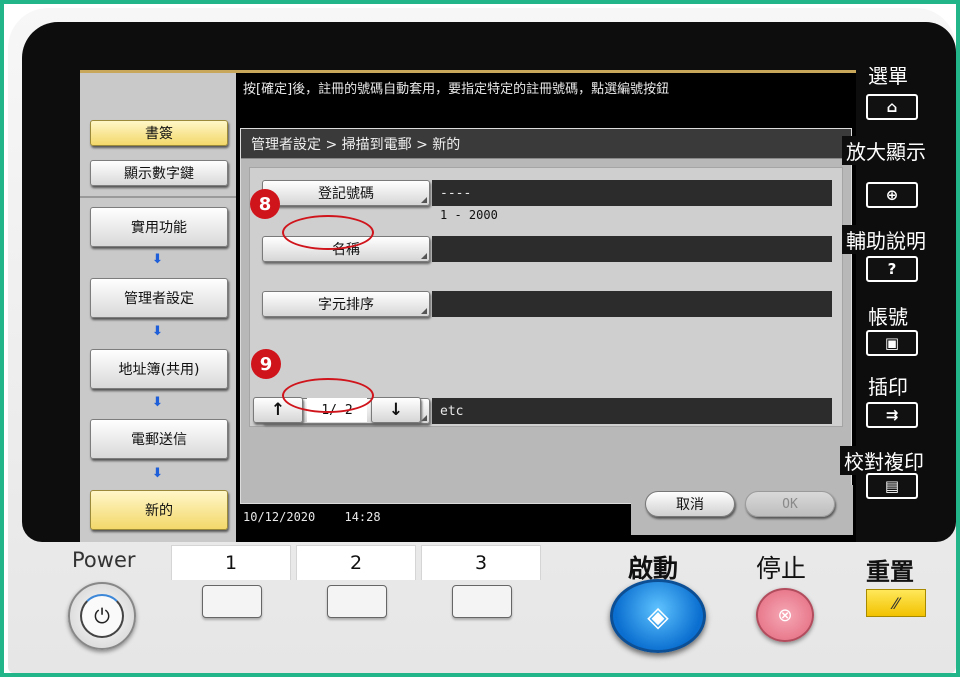  What do you see at coordinates (159, 510) in the screenshot?
I see `nav-item-new: 新的` at bounding box center [159, 510].